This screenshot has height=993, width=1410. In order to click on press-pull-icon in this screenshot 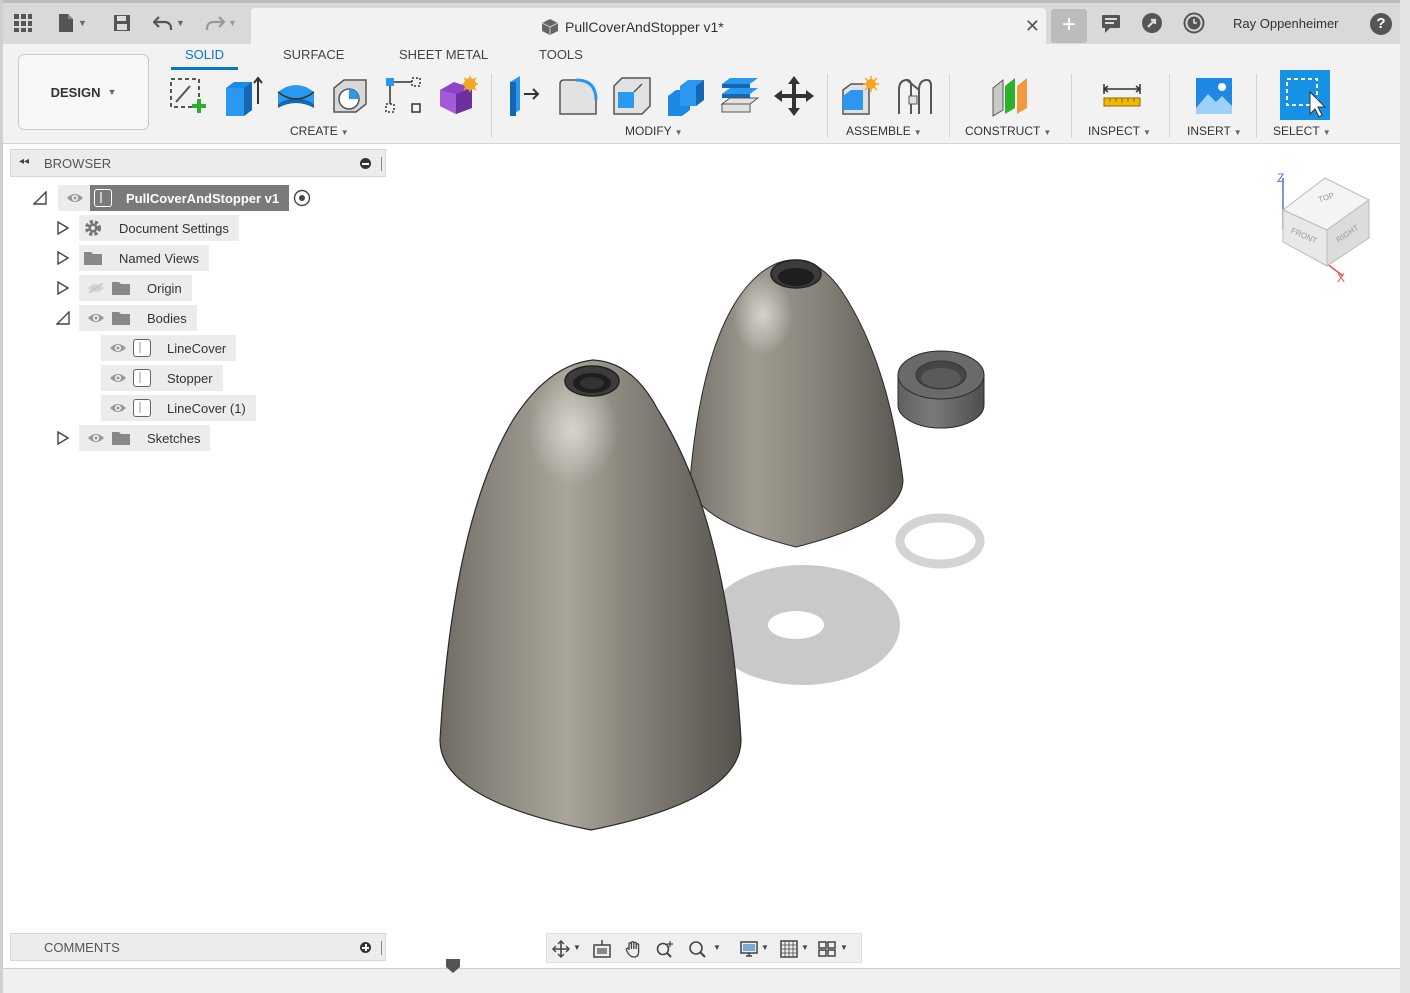, I will do `click(524, 96)`.